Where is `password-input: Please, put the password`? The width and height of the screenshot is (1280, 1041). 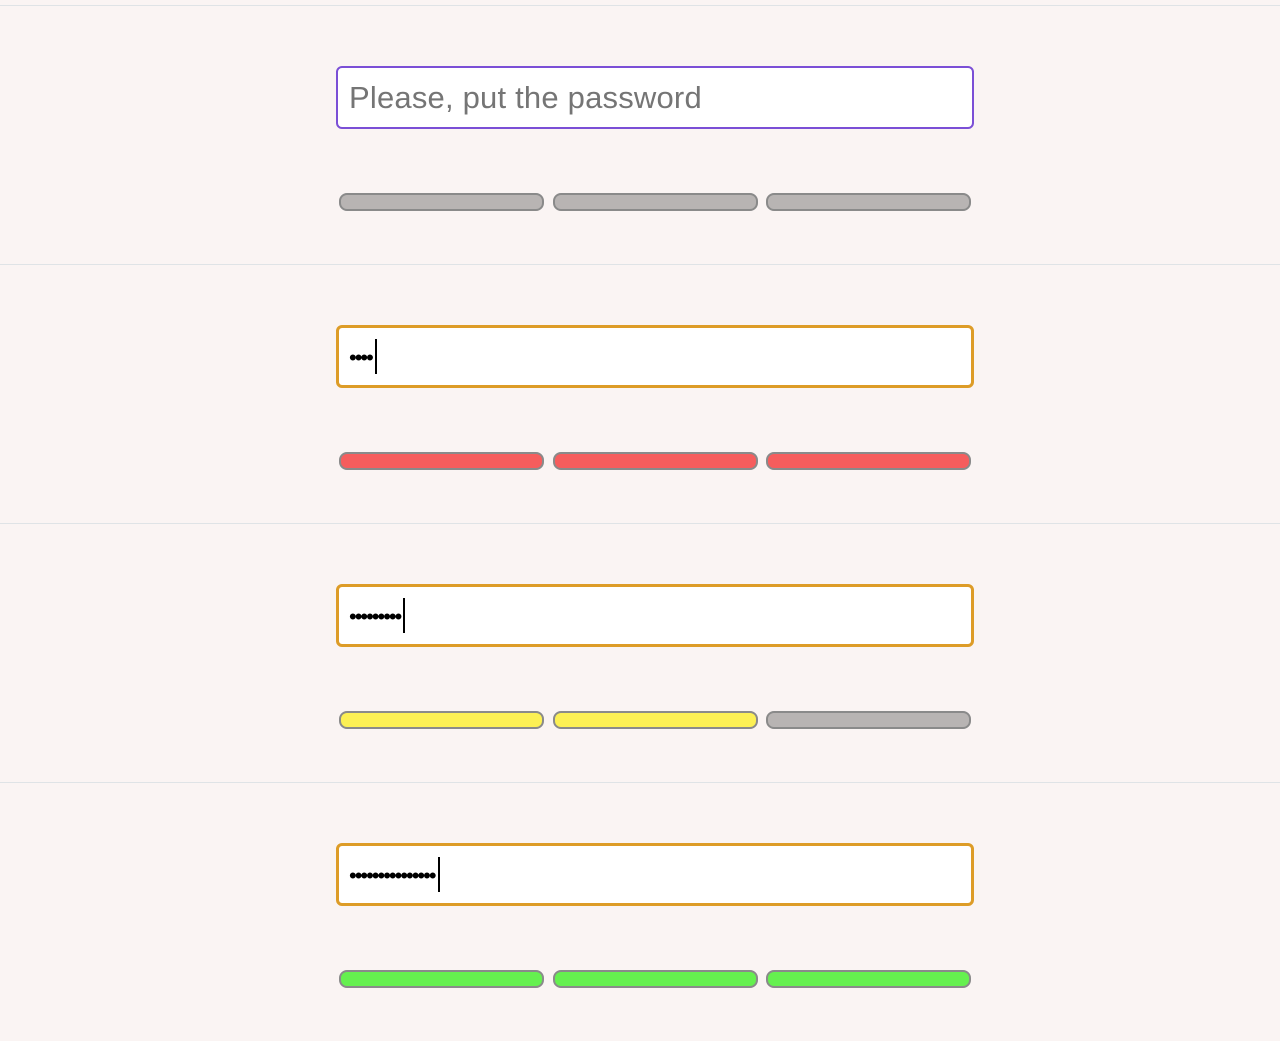 password-input: Please, put the password is located at coordinates (655, 97).